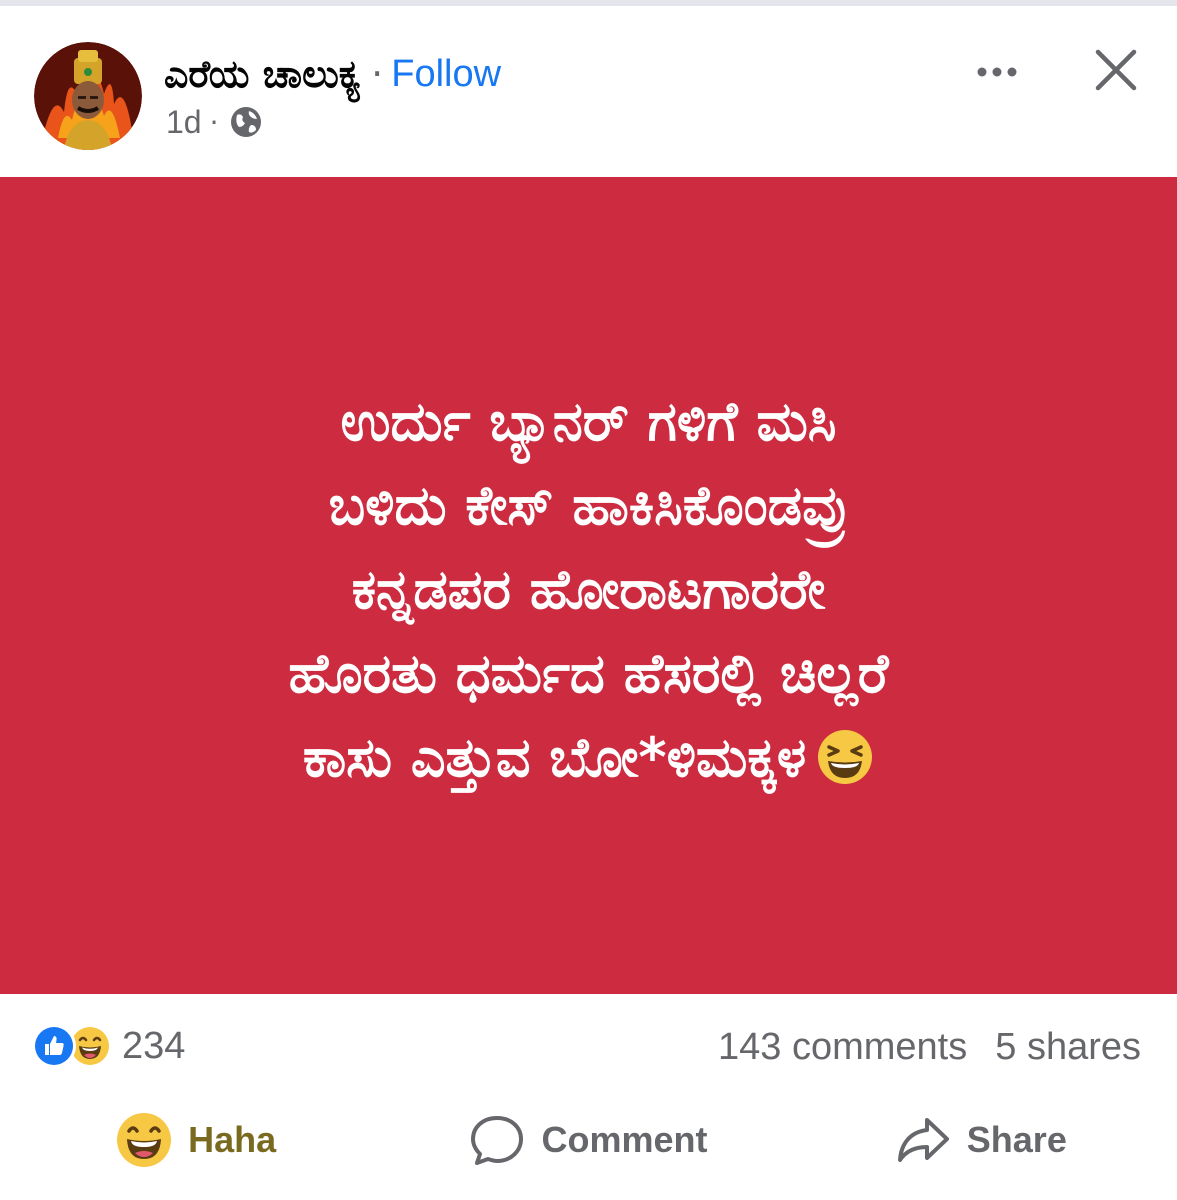 This screenshot has width=1177, height=1200. What do you see at coordinates (588, 505) in the screenshot?
I see `post-text-line: ಬಳಿದು ಕೇಸ್ ಹಾಕಿಸಿಕೊಂಡವ್ರು` at bounding box center [588, 505].